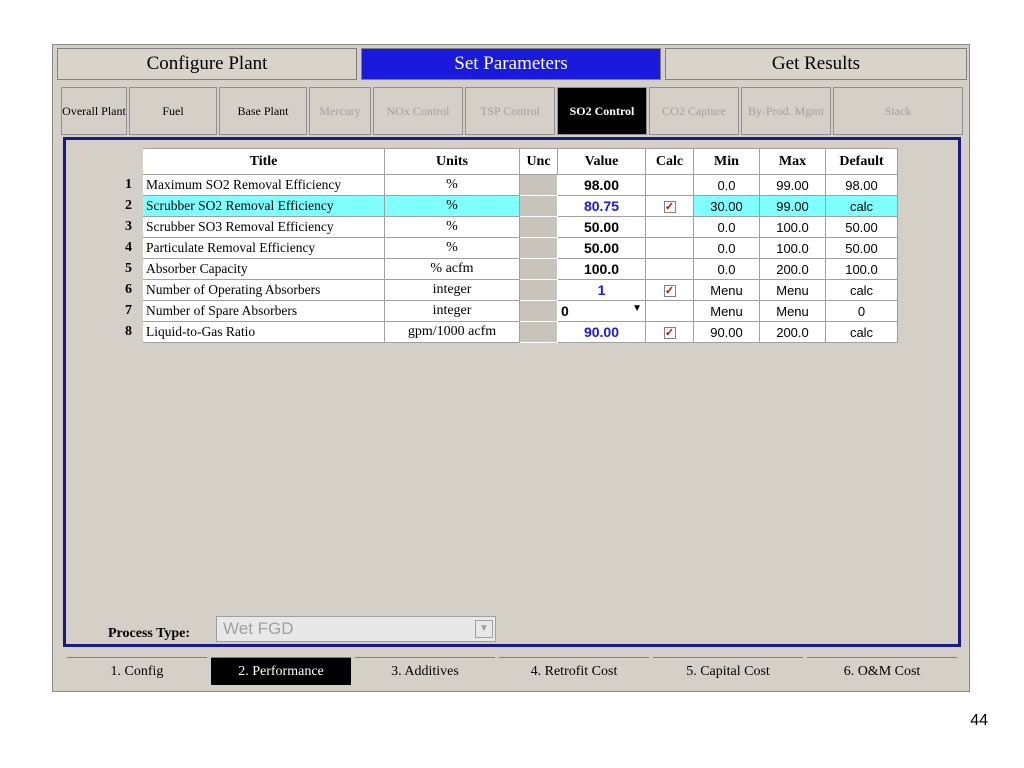 Image resolution: width=1024 pixels, height=768 pixels. I want to click on value-input: 90.00, so click(601, 332).